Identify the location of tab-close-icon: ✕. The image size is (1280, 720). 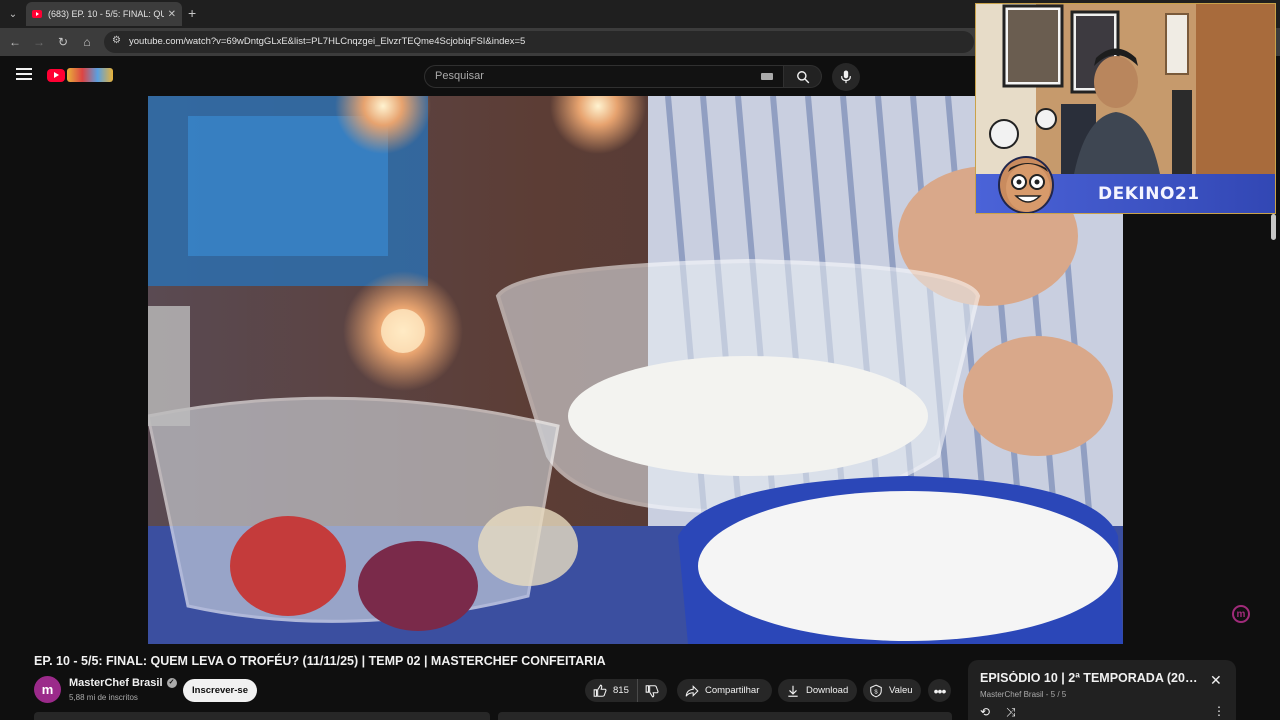
(172, 14).